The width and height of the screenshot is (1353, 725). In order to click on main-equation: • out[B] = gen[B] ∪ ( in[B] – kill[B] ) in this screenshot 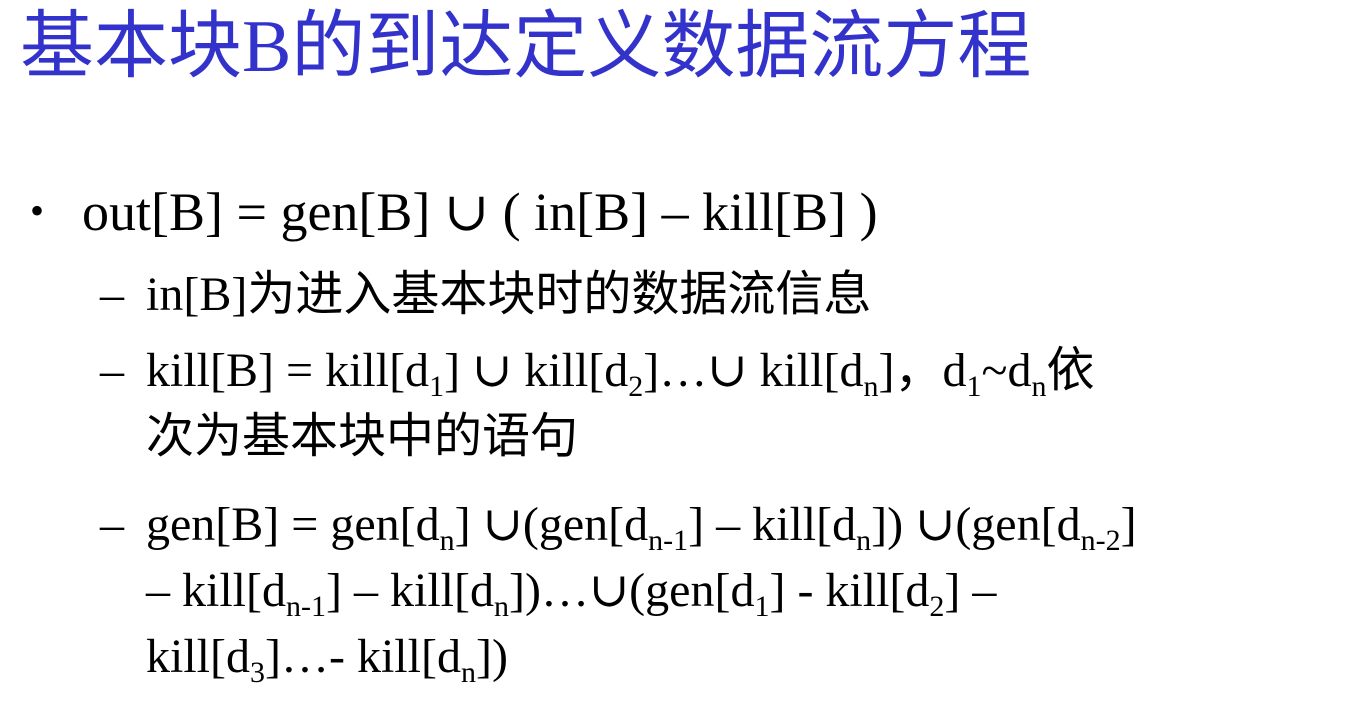, I will do `click(454, 211)`.